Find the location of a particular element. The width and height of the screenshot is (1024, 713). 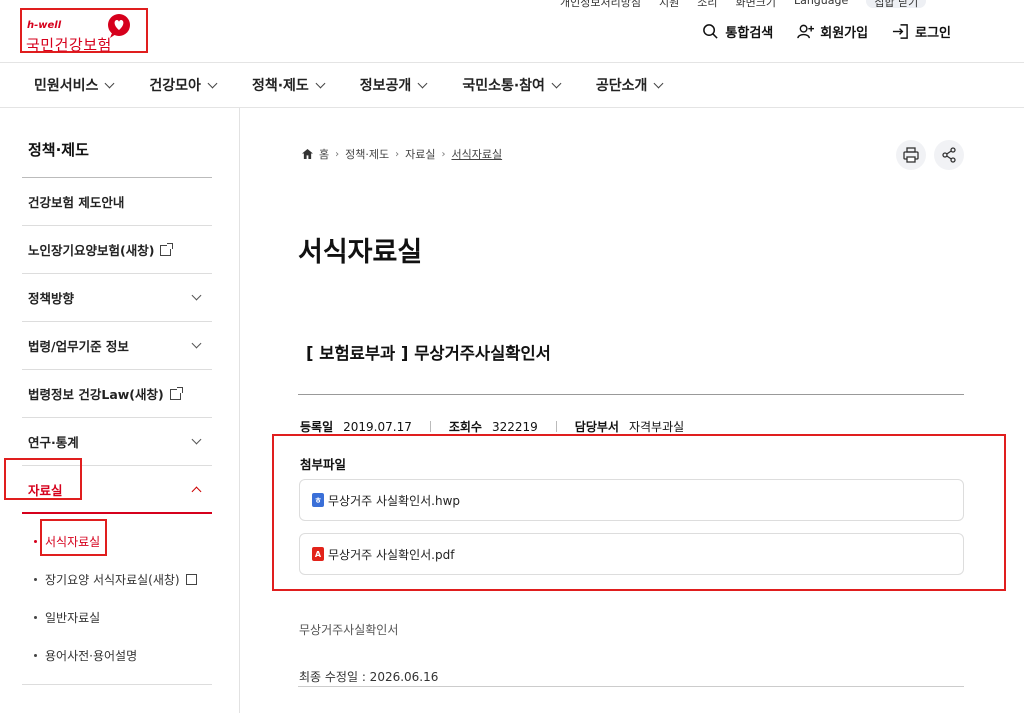

home-icon is located at coordinates (307, 154).